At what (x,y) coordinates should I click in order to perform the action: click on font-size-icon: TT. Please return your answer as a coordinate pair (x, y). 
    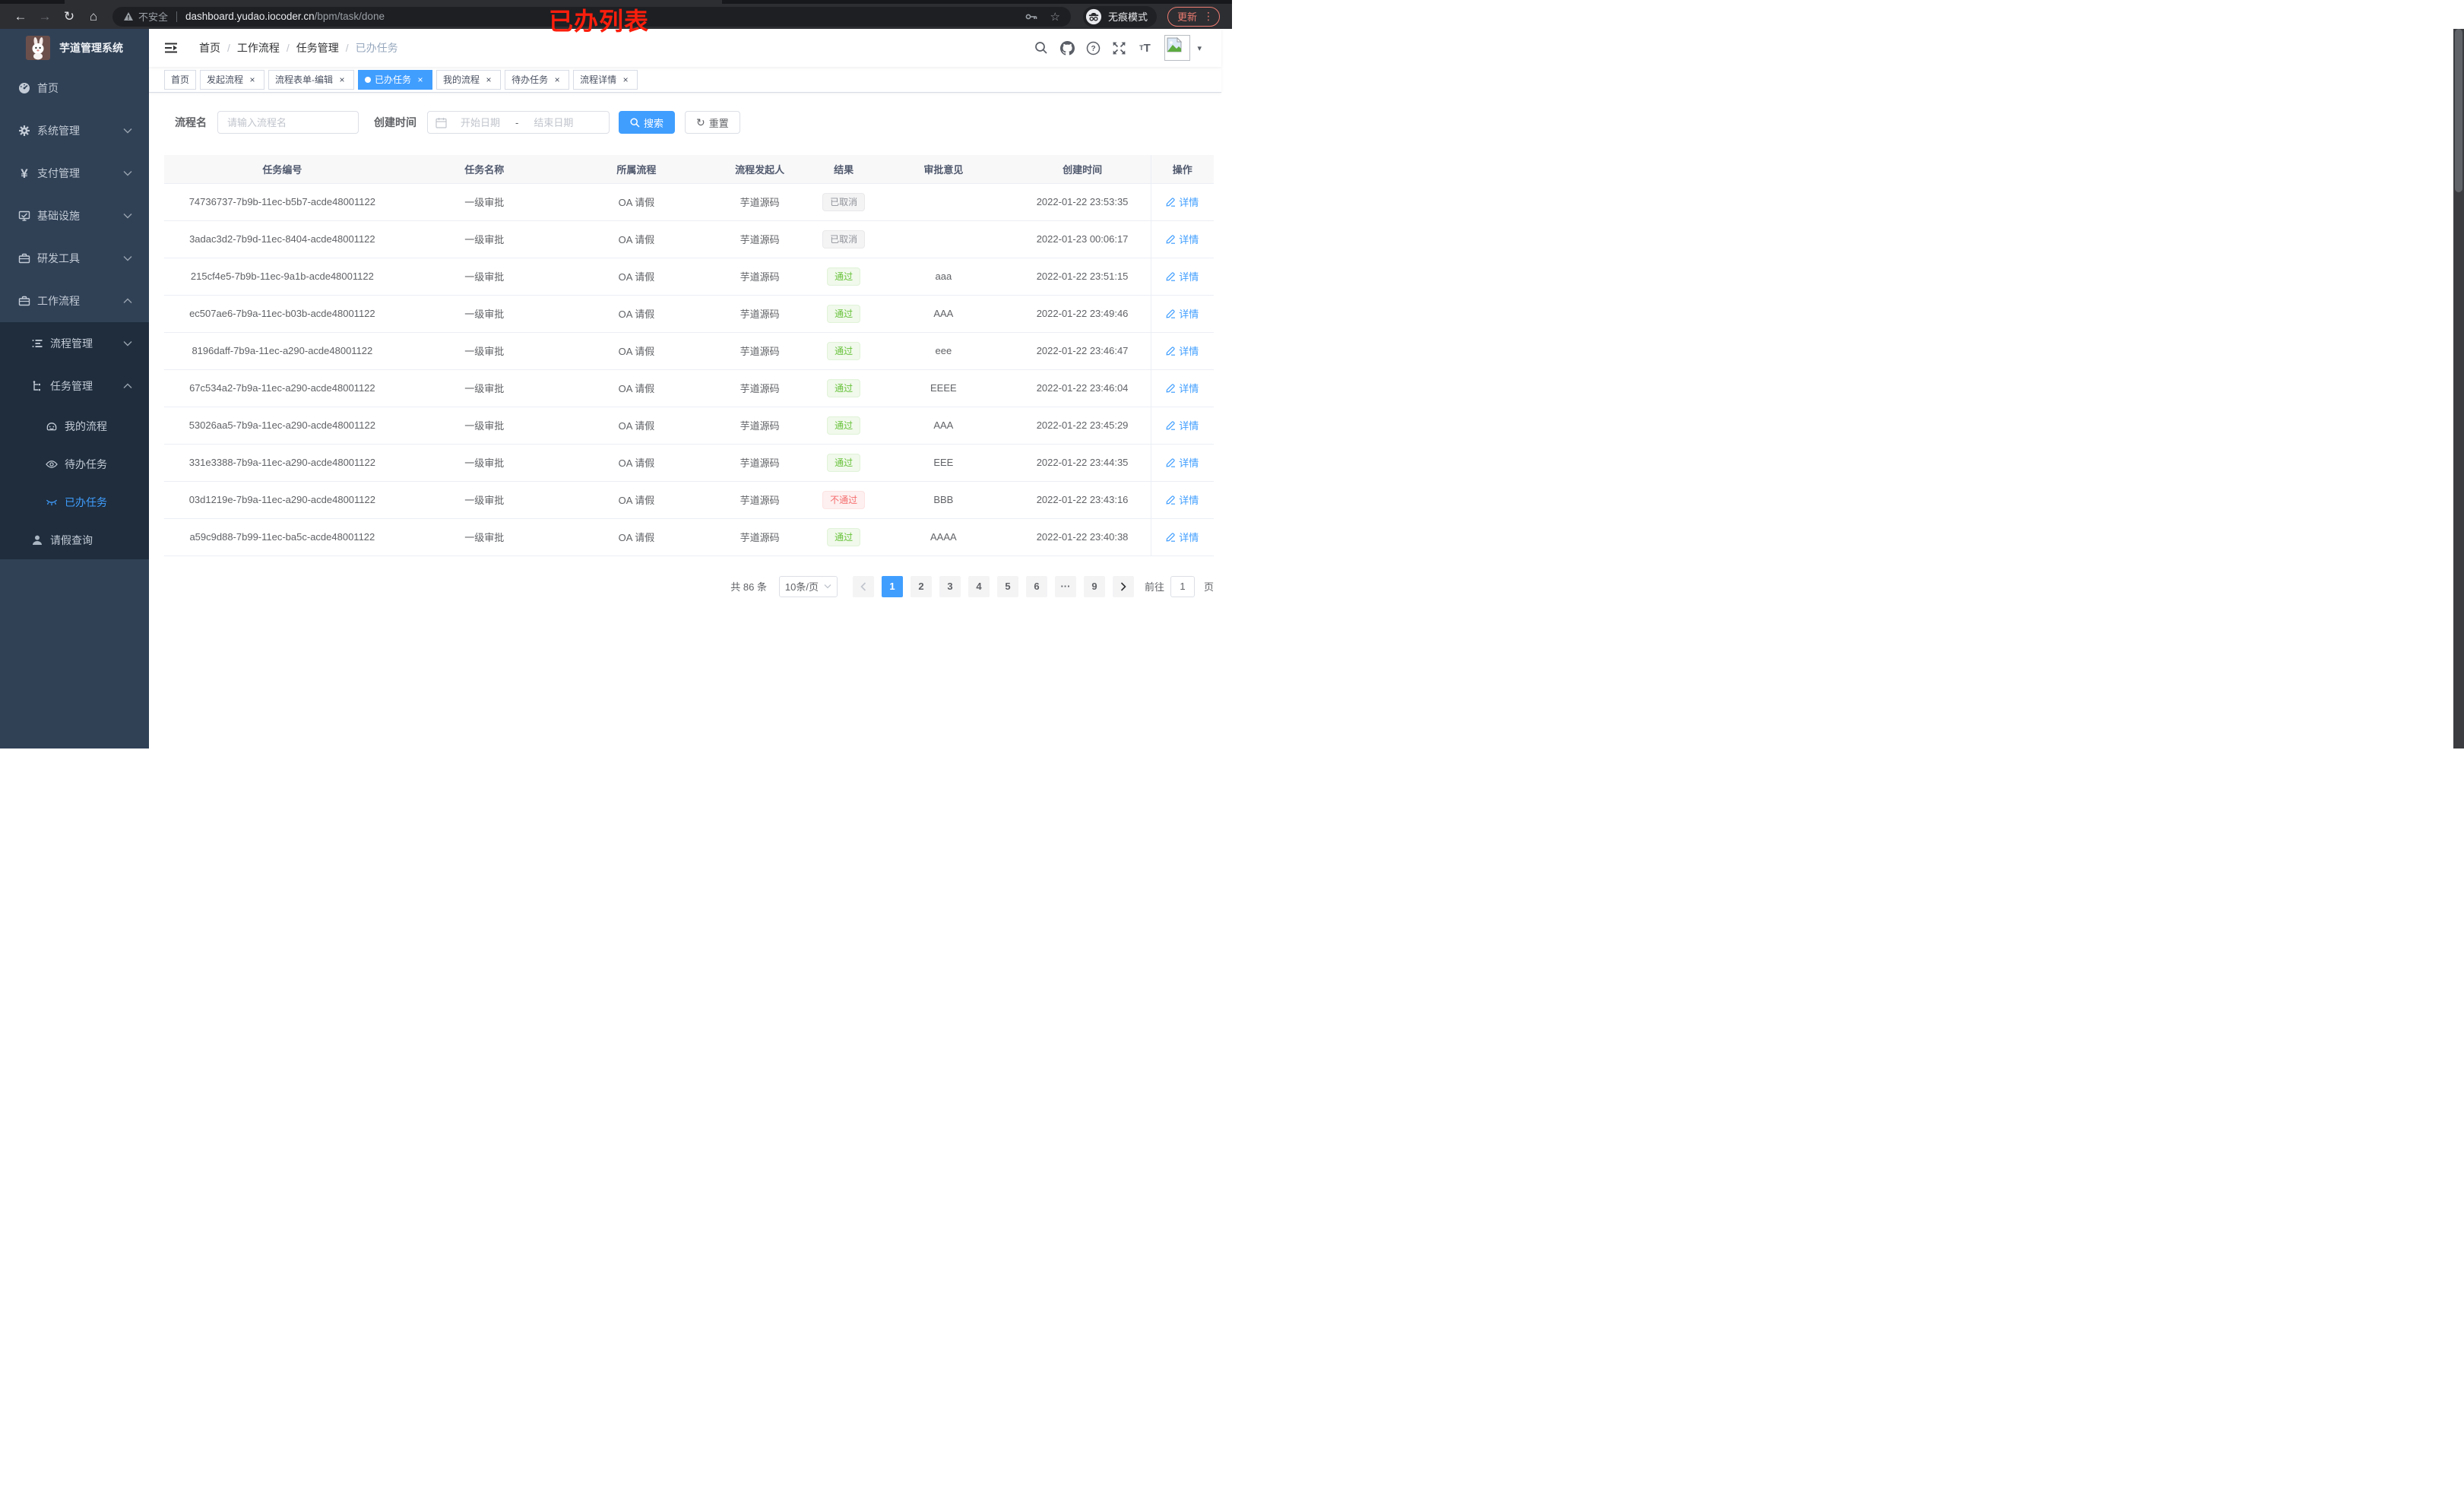
    Looking at the image, I should click on (1144, 47).